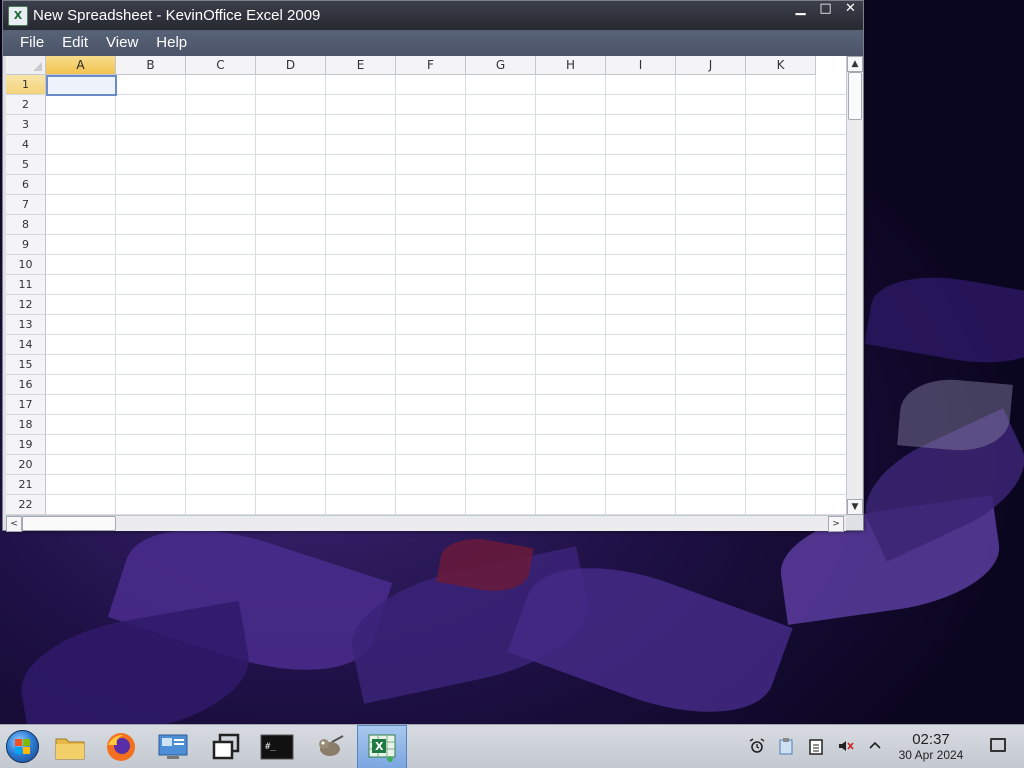 The width and height of the screenshot is (1024, 768). What do you see at coordinates (361, 65) in the screenshot?
I see `column-header-e: E` at bounding box center [361, 65].